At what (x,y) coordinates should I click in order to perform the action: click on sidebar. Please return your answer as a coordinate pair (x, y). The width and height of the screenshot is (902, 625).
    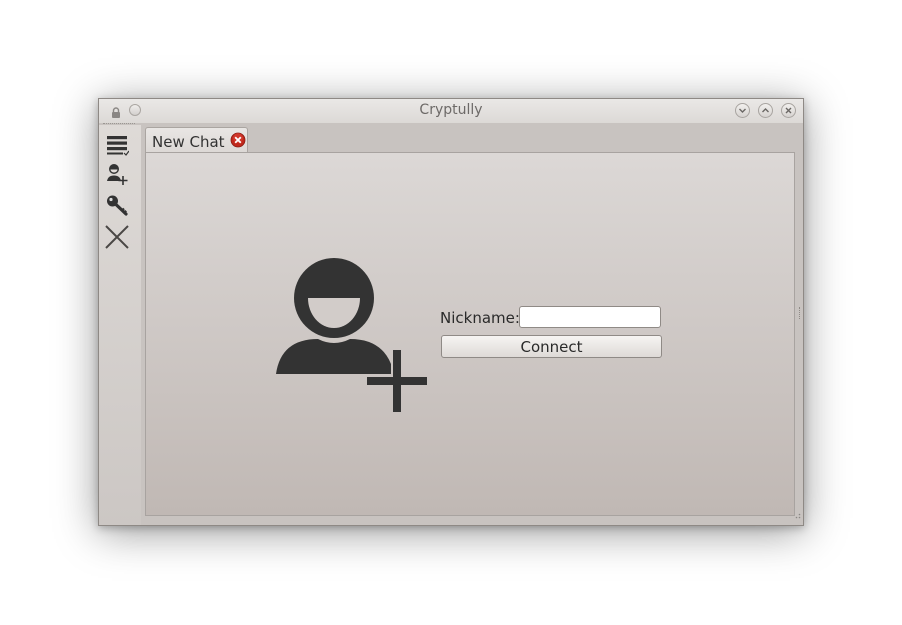
    Looking at the image, I should click on (120, 325).